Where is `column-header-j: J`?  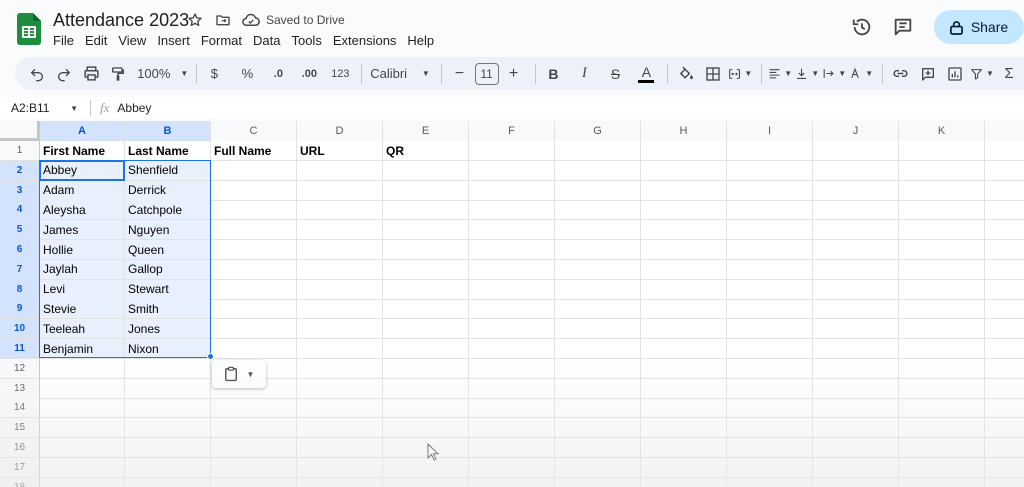 column-header-j: J is located at coordinates (856, 131).